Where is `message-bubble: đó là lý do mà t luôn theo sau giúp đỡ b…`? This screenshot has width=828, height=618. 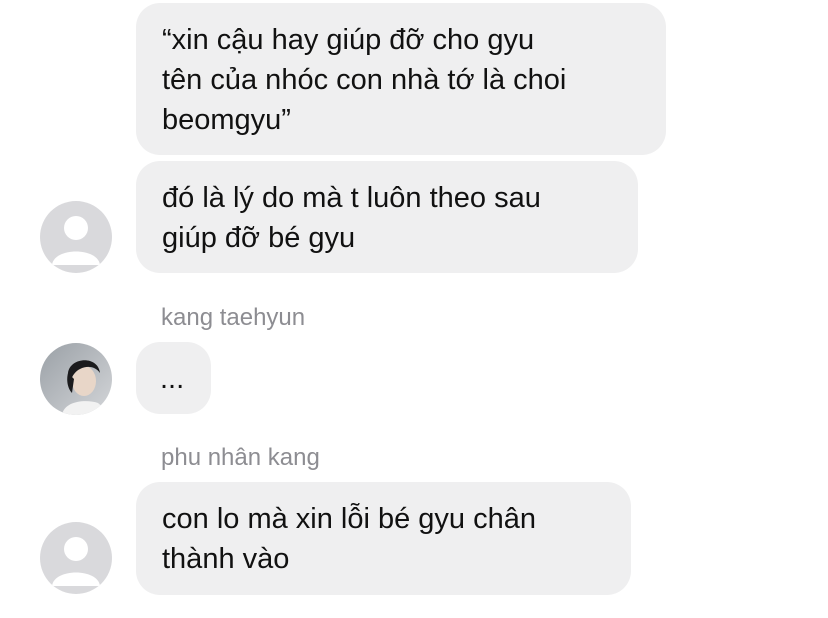 message-bubble: đó là lý do mà t luôn theo sau giúp đỡ b… is located at coordinates (387, 217).